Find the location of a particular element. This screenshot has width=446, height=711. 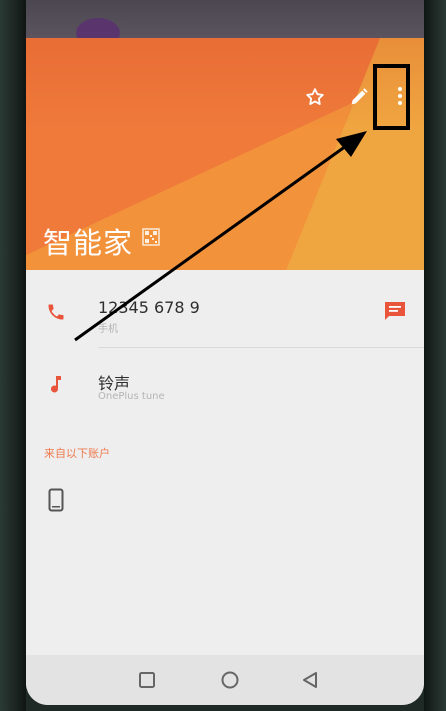

phone-icon is located at coordinates (56, 312).